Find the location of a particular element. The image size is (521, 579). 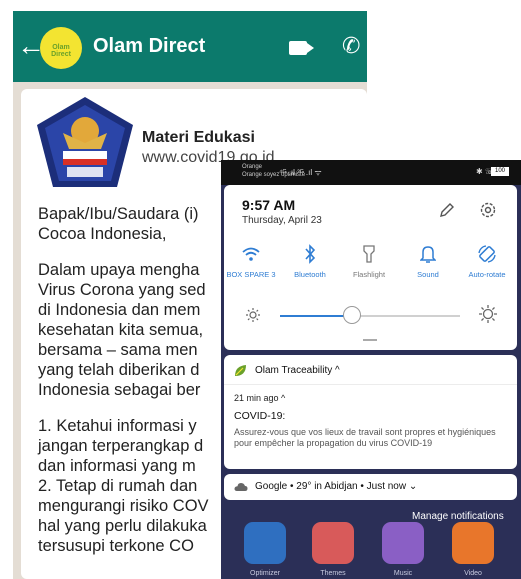

garuda-emblem-icon is located at coordinates (85, 142).